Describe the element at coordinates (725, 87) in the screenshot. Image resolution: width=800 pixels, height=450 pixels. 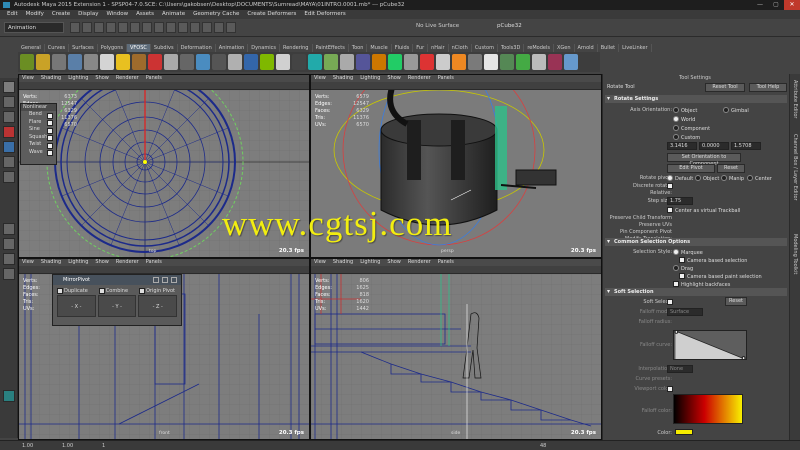
I see `reset-tool-button: Reset Tool` at that location.